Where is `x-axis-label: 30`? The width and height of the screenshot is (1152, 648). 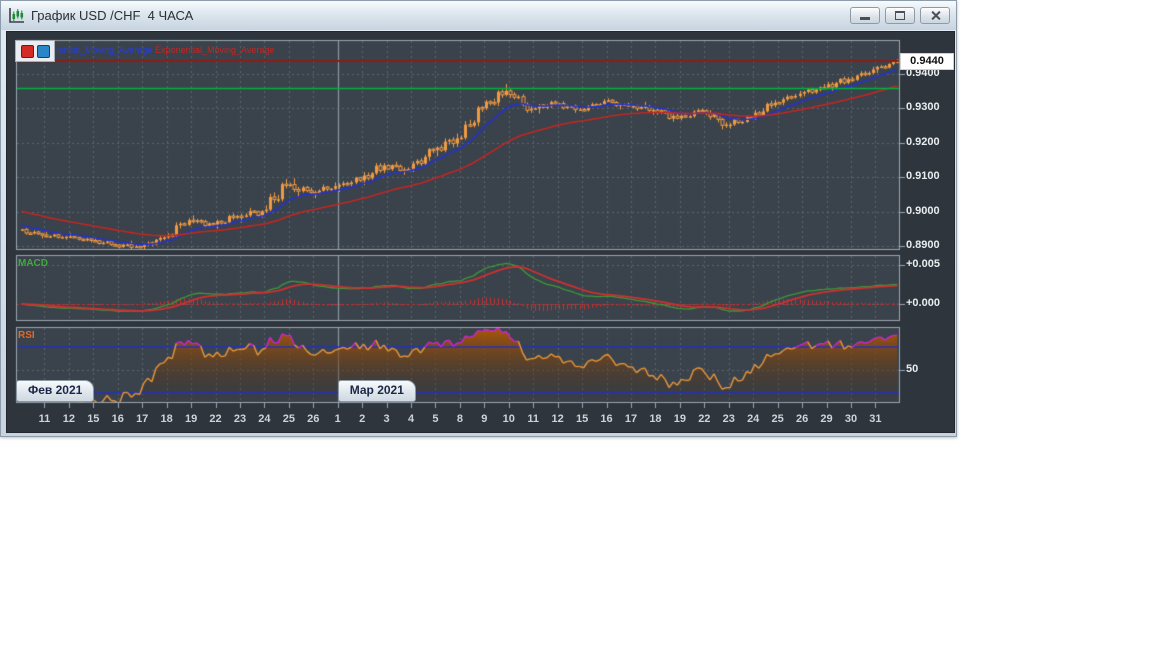 x-axis-label: 30 is located at coordinates (851, 419).